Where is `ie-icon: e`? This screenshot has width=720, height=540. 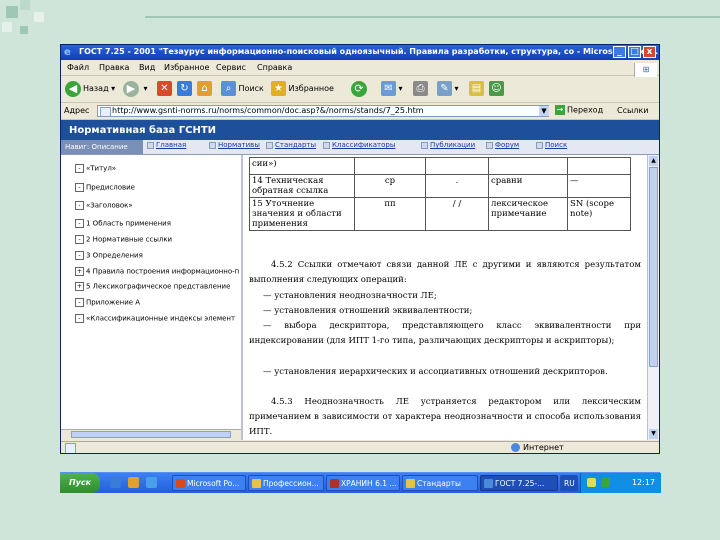
ie-icon: e is located at coordinates (67, 52).